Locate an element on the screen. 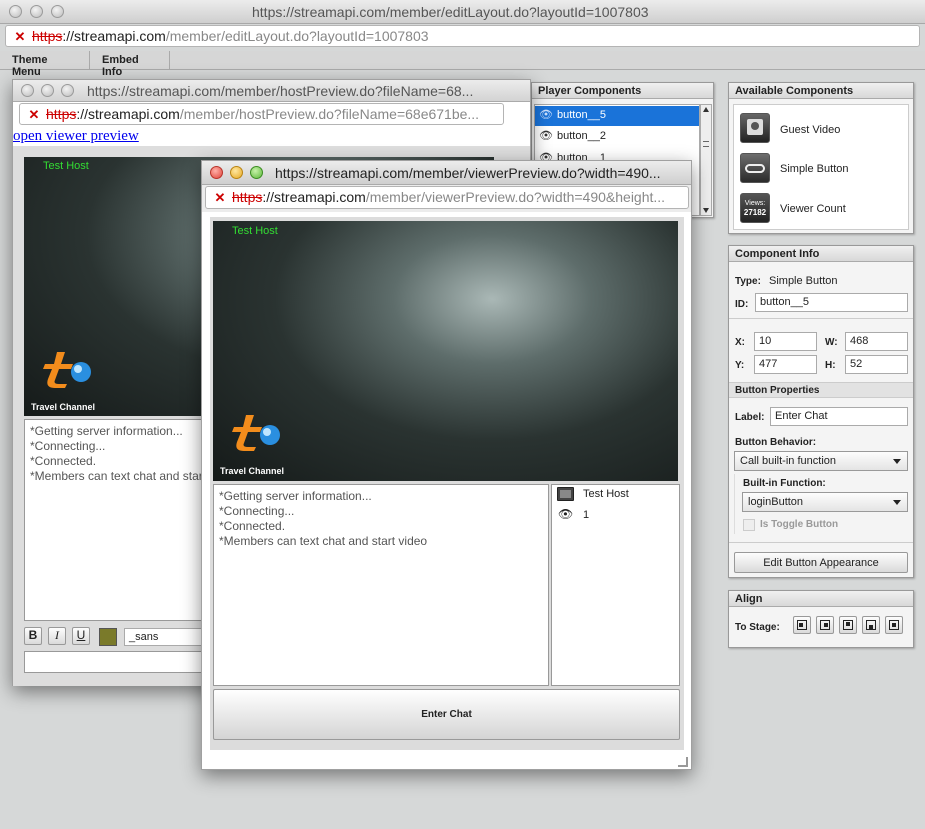 The width and height of the screenshot is (925, 829). italic-button: I is located at coordinates (57, 636).